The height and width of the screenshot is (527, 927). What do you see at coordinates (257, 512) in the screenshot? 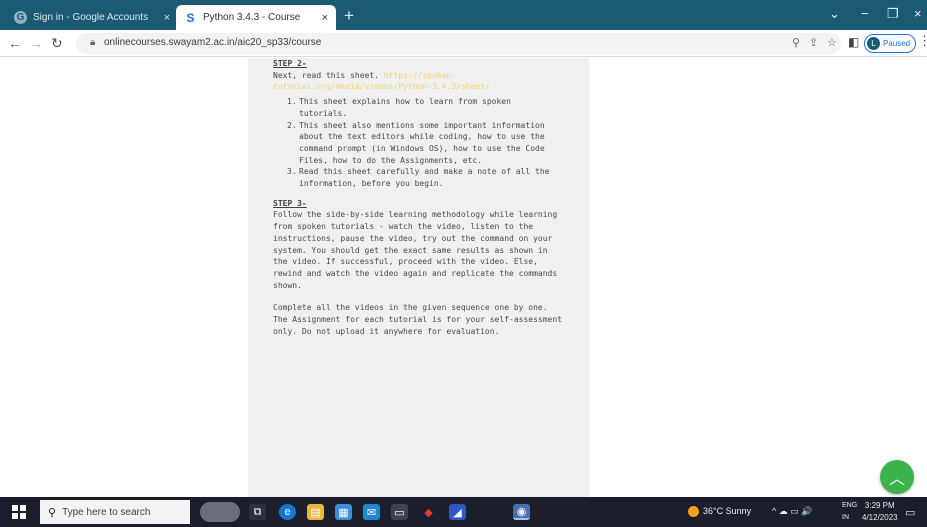
I see `task-view-icon: ⧉` at bounding box center [257, 512].